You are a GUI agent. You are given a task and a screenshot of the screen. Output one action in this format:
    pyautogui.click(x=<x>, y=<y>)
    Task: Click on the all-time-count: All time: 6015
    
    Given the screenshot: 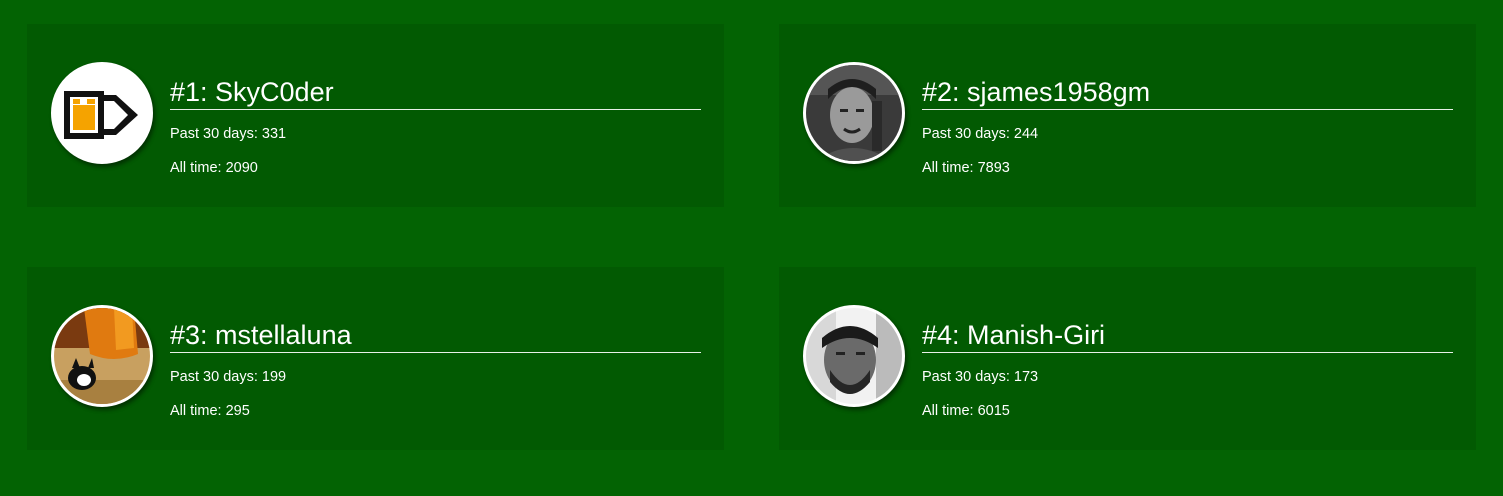 What is the action you would take?
    pyautogui.click(x=966, y=411)
    